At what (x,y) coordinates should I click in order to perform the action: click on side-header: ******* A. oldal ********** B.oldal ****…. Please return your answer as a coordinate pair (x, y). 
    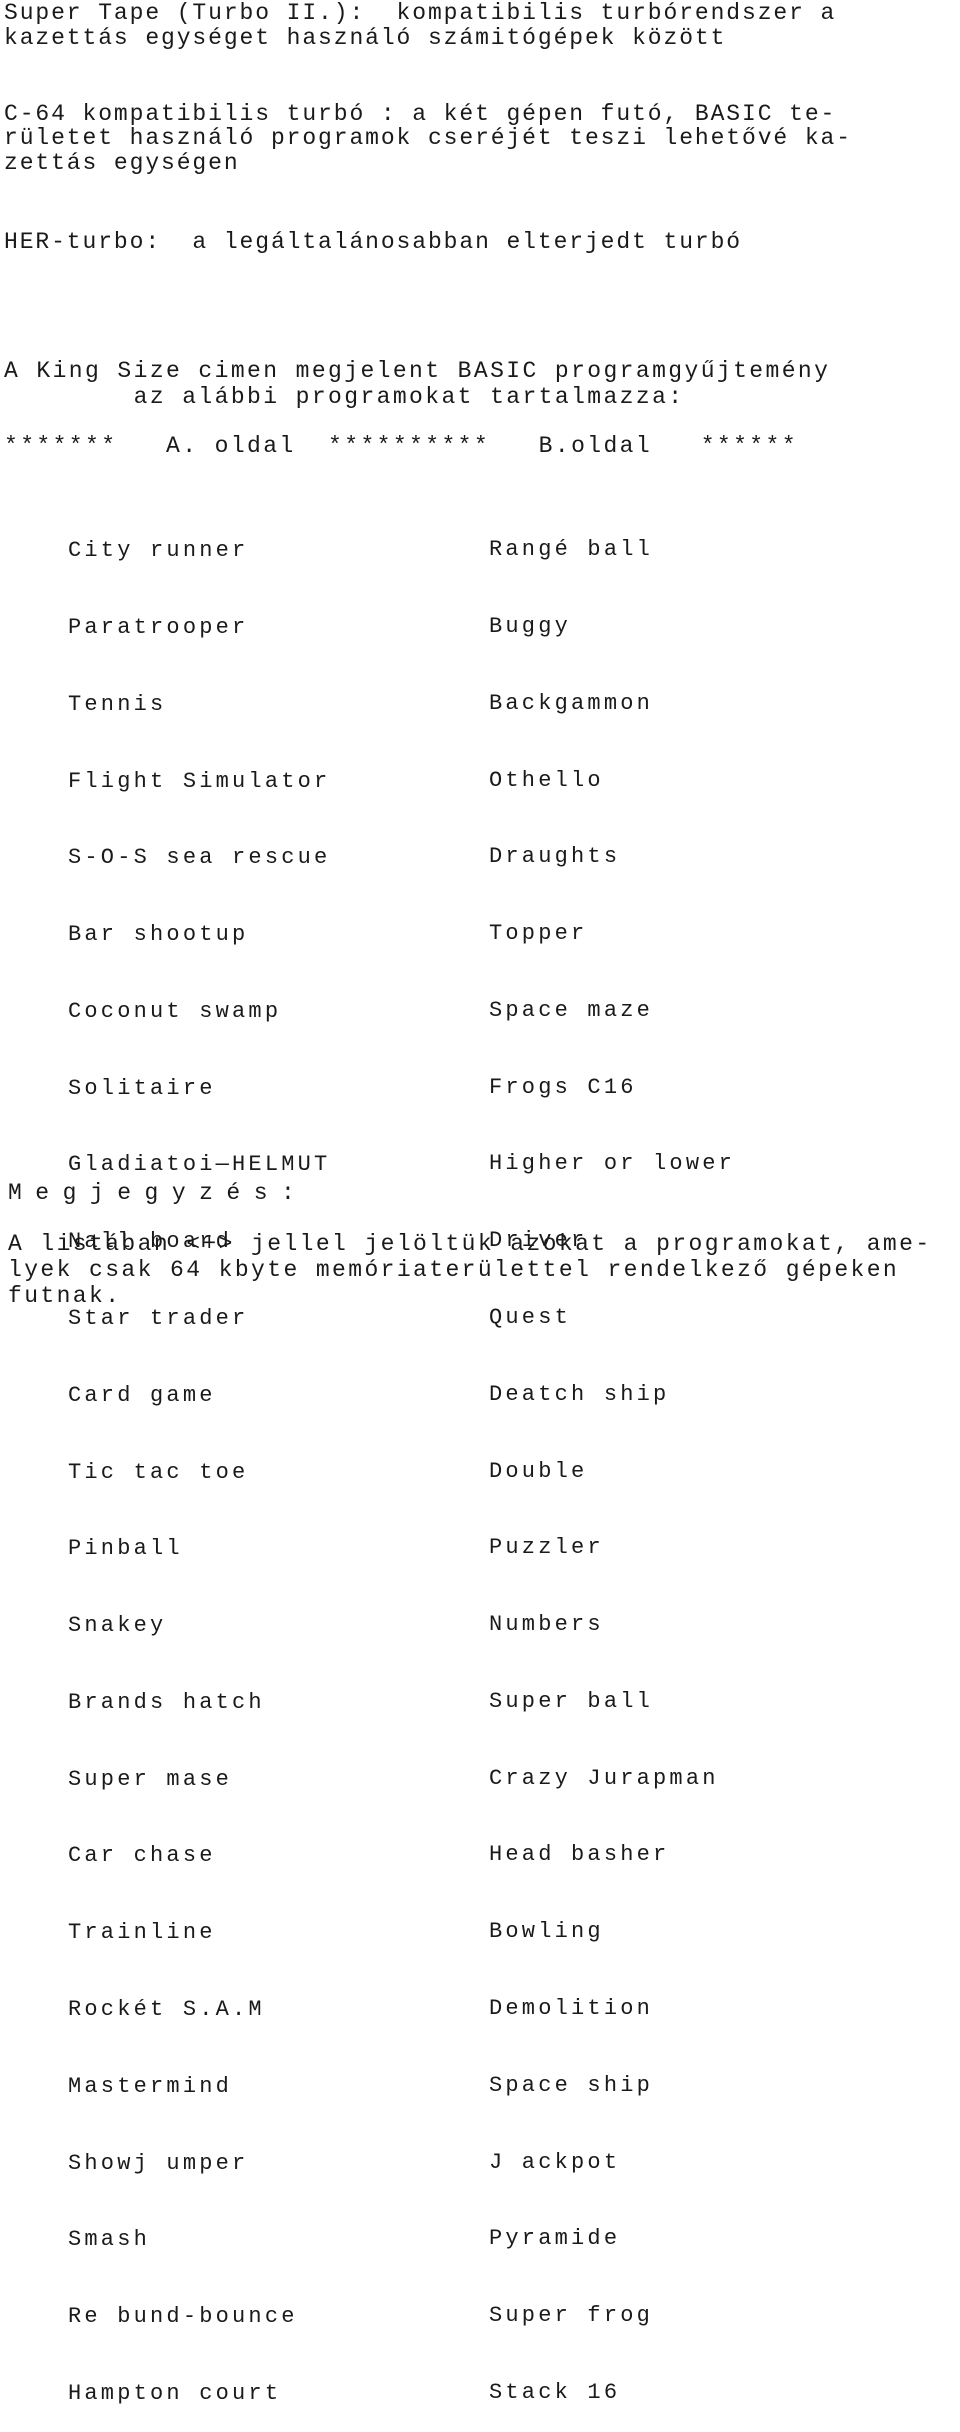
    Looking at the image, I should click on (401, 446).